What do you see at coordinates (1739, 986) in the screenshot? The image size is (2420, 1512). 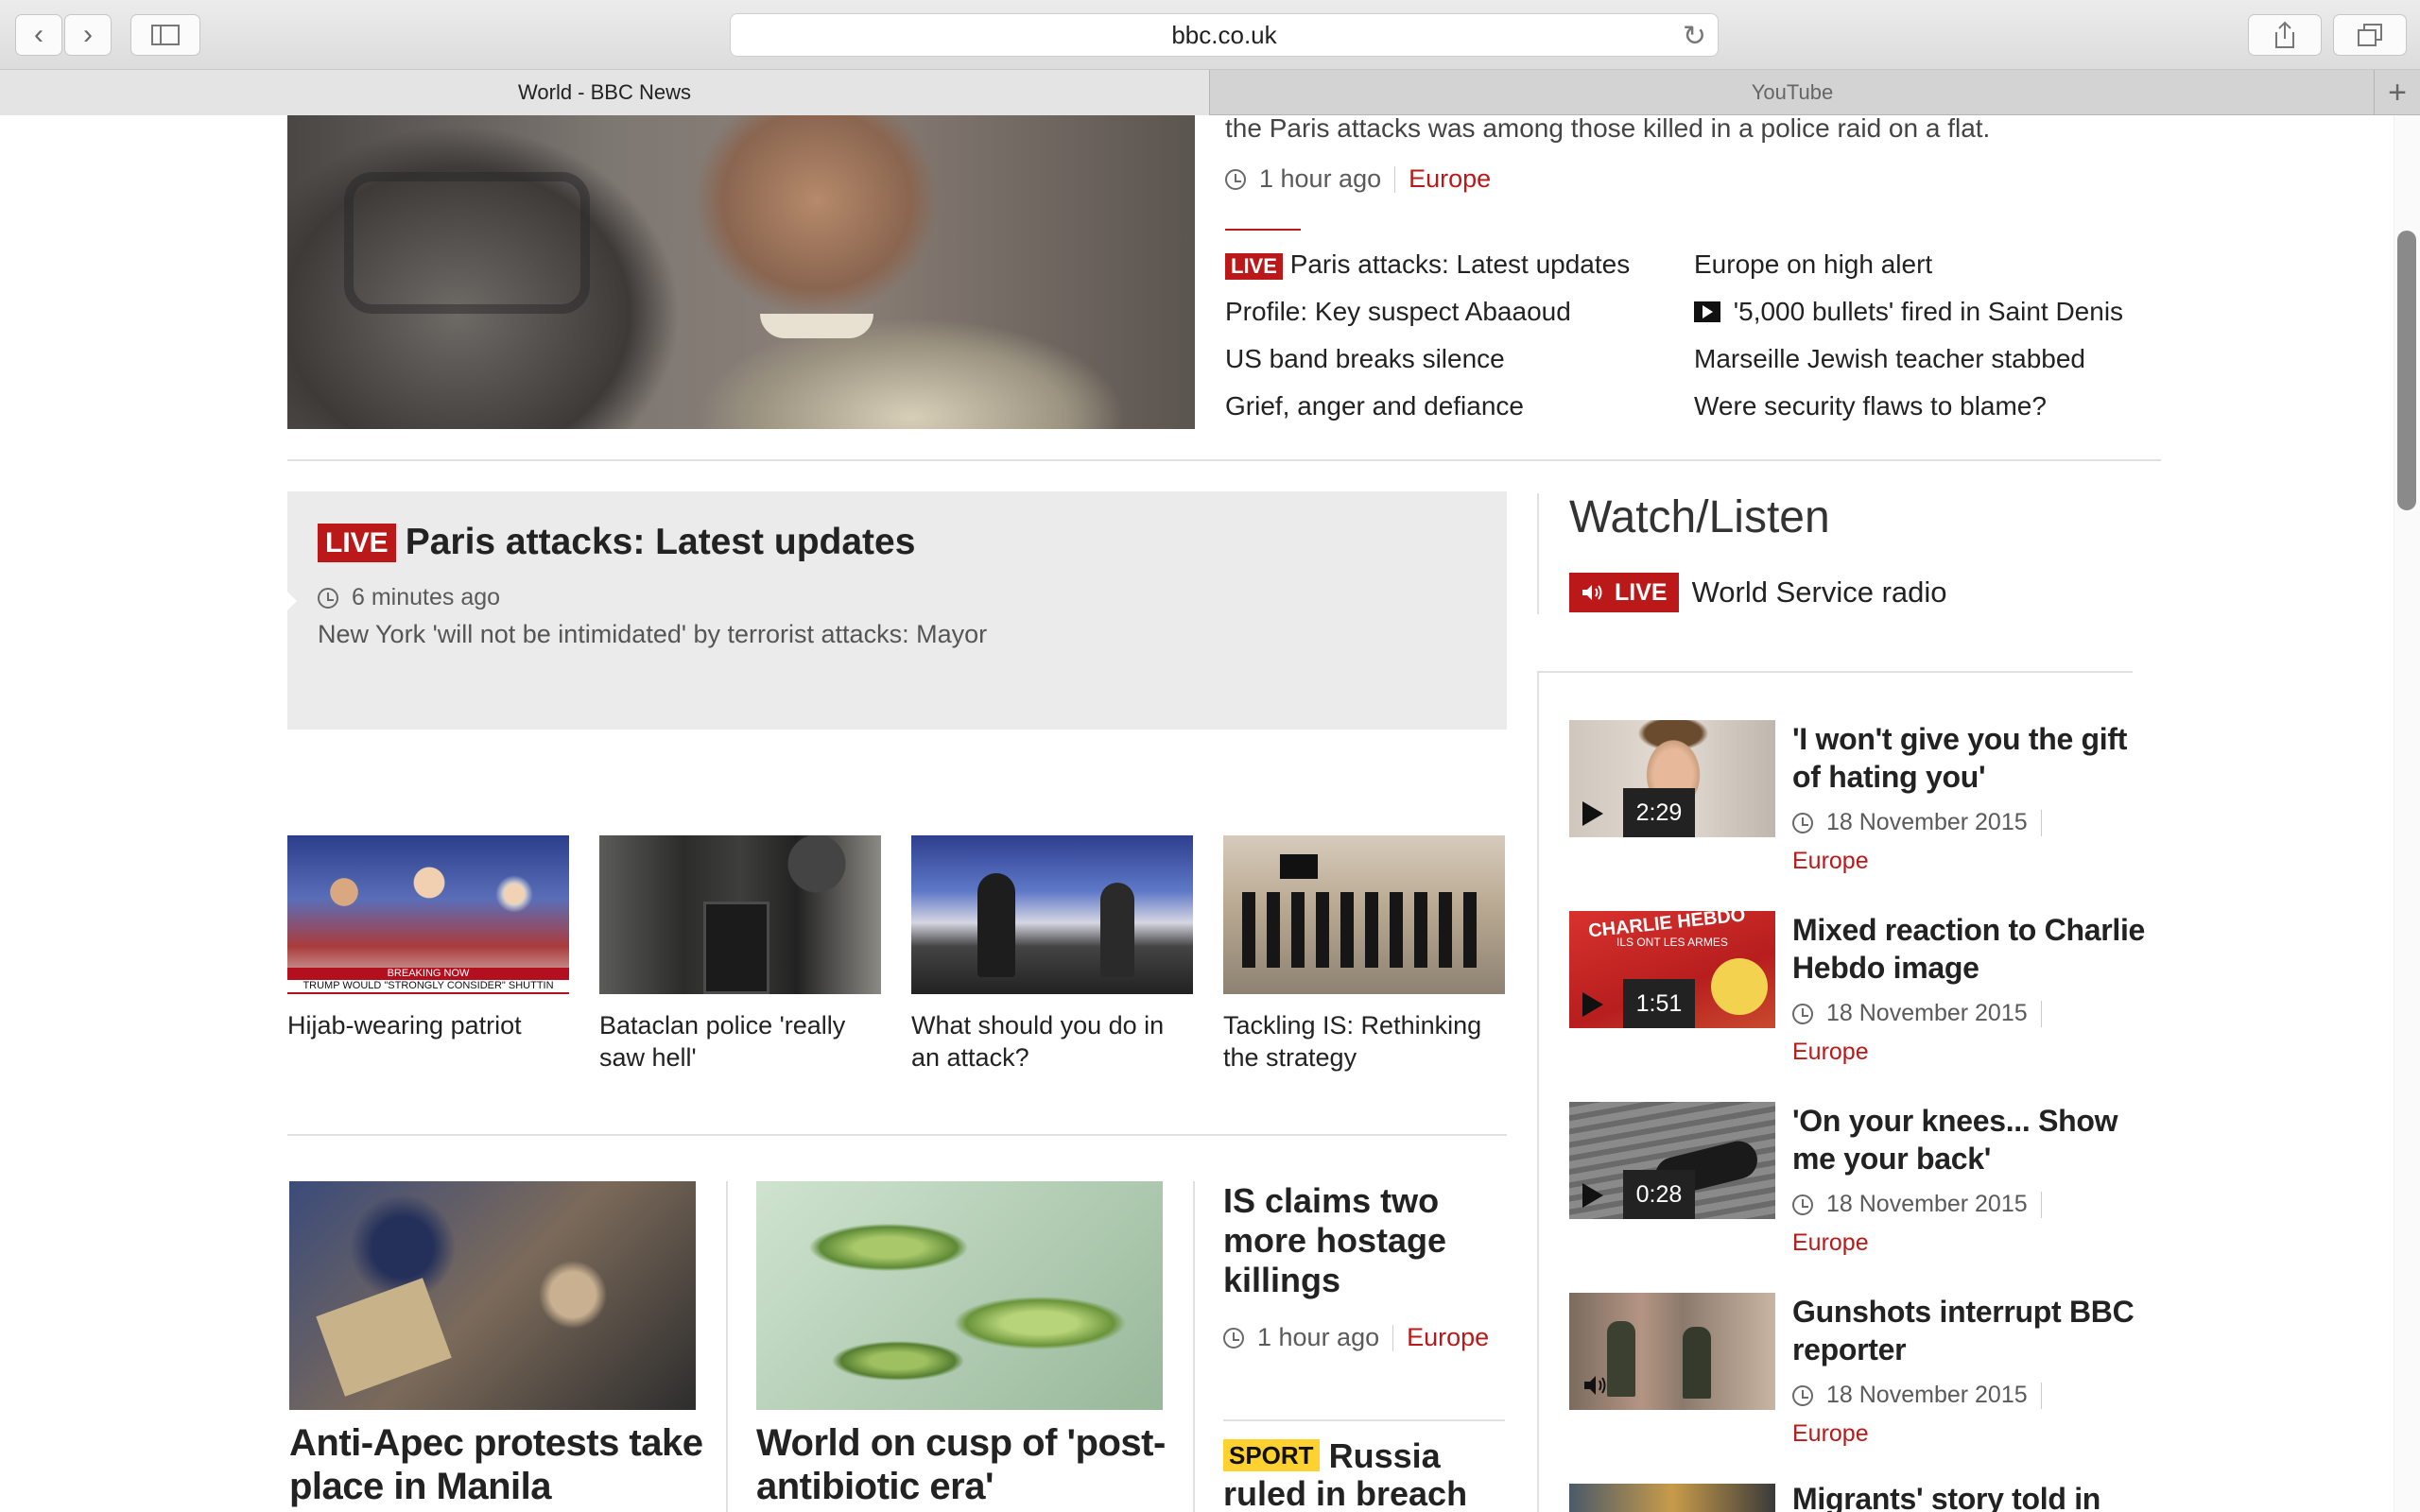 I see `cartoon-shape` at bounding box center [1739, 986].